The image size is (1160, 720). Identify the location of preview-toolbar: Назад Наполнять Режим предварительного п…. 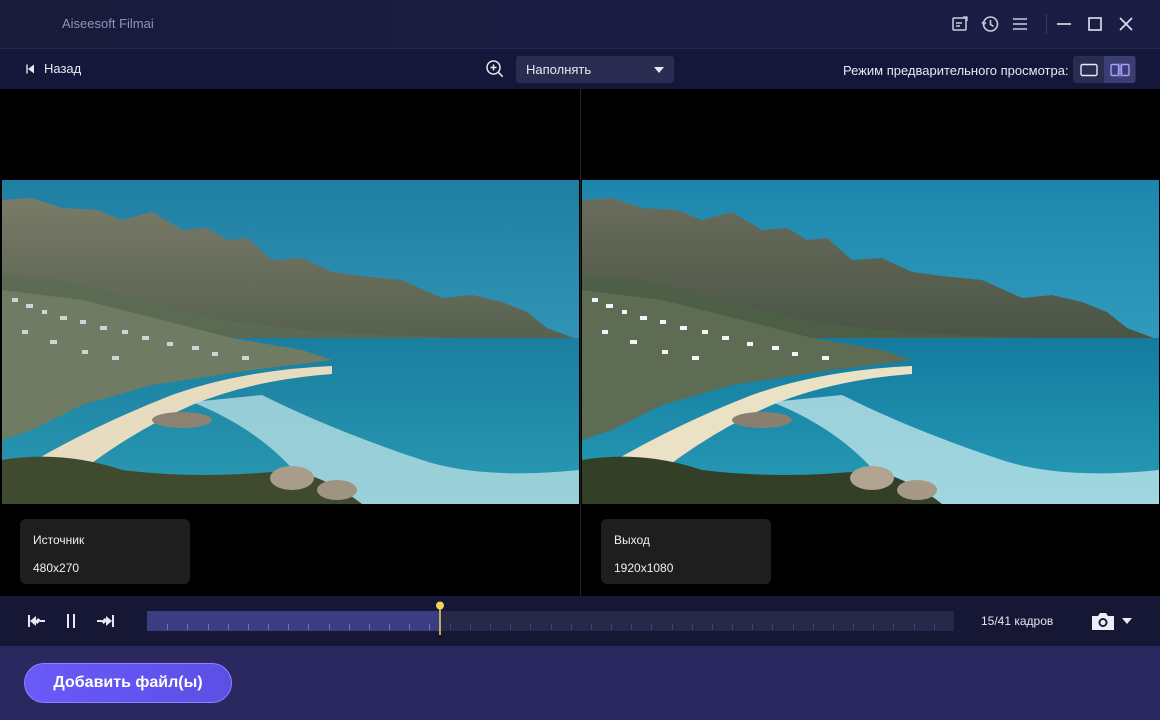
(580, 69).